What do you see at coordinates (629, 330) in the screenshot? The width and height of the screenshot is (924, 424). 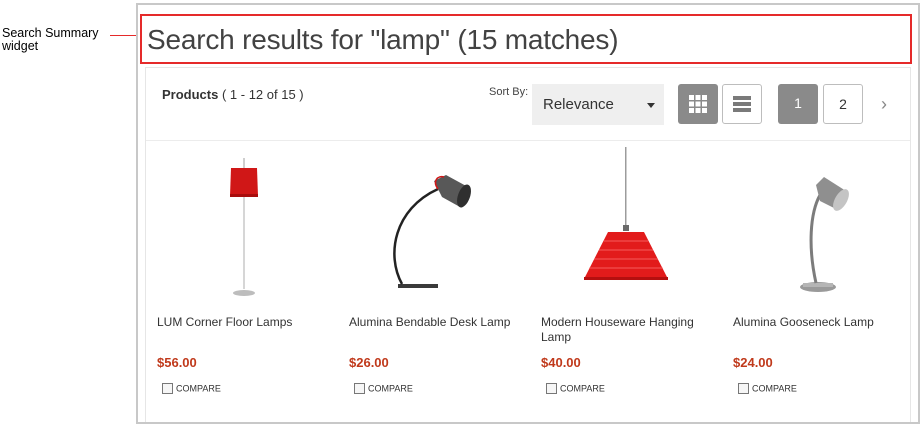 I see `product-name: Modern Houseware Hanging Lamp` at bounding box center [629, 330].